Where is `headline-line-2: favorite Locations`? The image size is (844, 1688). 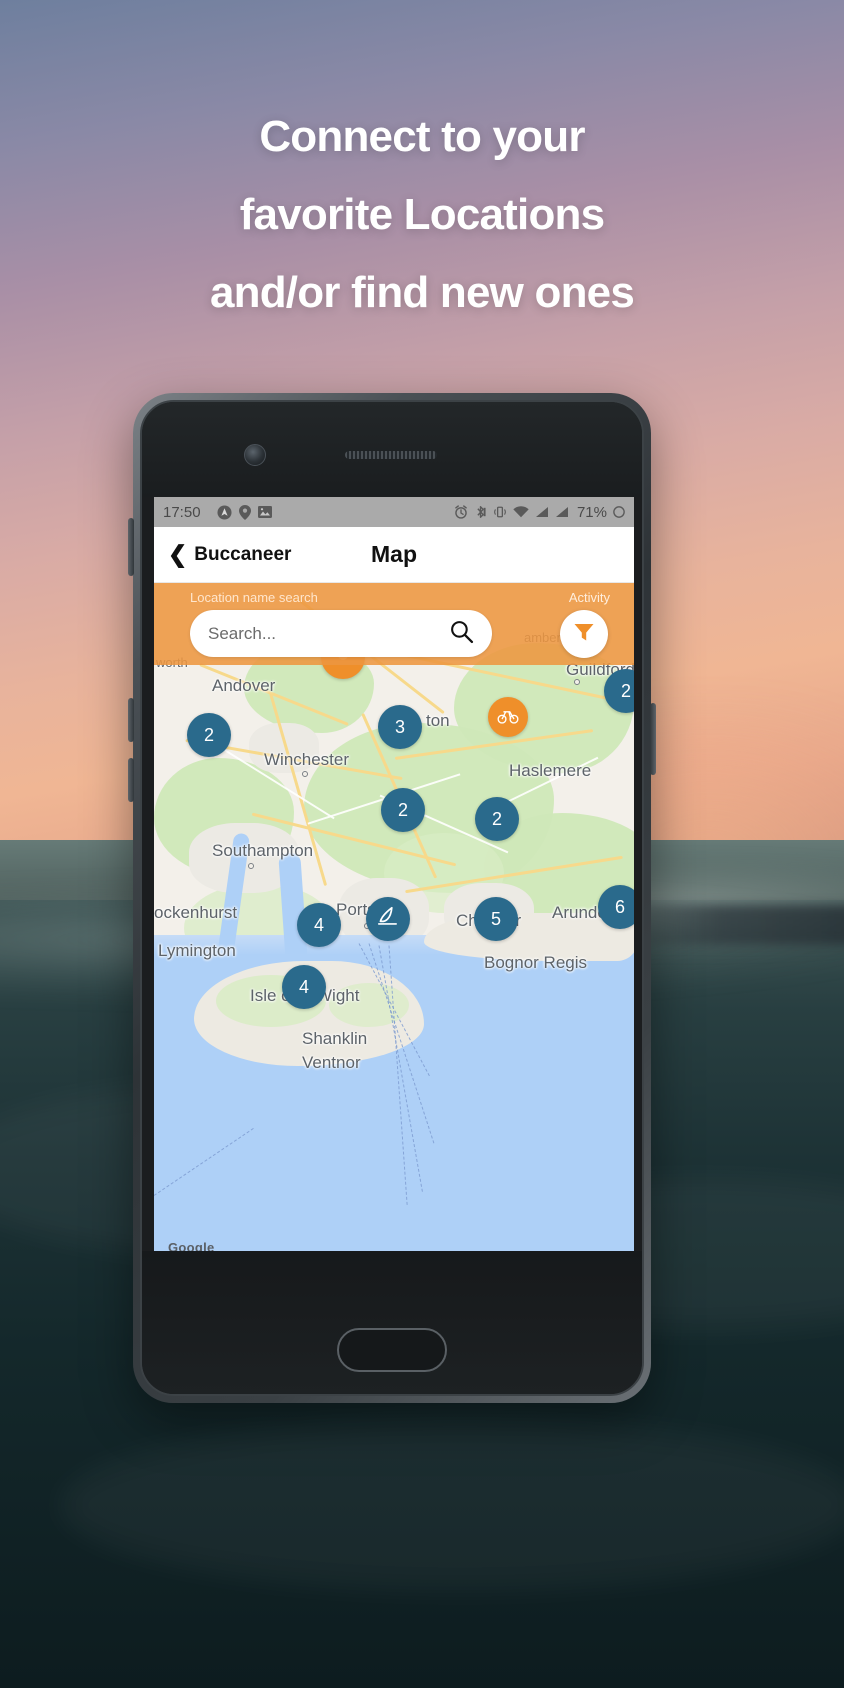
headline-line-2: favorite Locations is located at coordinates (422, 214).